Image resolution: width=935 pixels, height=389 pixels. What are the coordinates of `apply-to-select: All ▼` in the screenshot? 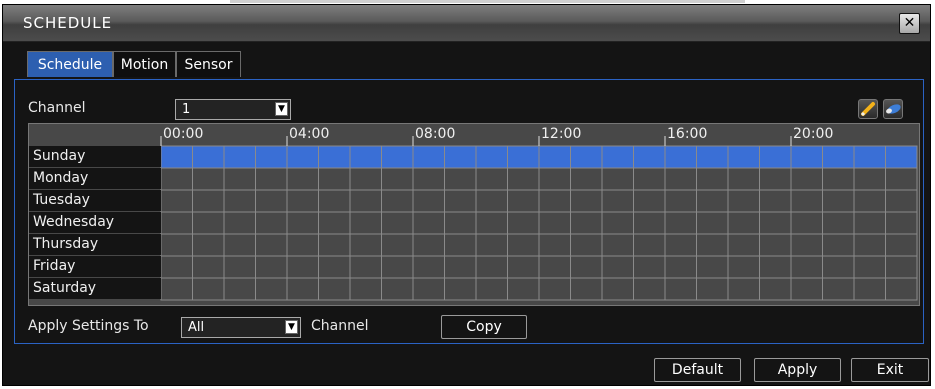 It's located at (241, 327).